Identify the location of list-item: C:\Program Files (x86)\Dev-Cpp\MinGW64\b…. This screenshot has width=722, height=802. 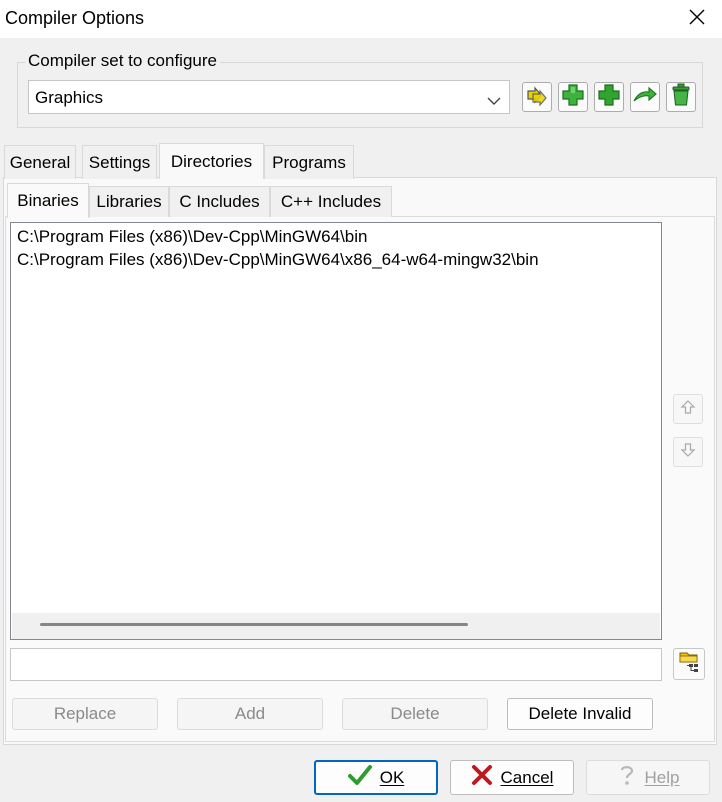
(192, 237).